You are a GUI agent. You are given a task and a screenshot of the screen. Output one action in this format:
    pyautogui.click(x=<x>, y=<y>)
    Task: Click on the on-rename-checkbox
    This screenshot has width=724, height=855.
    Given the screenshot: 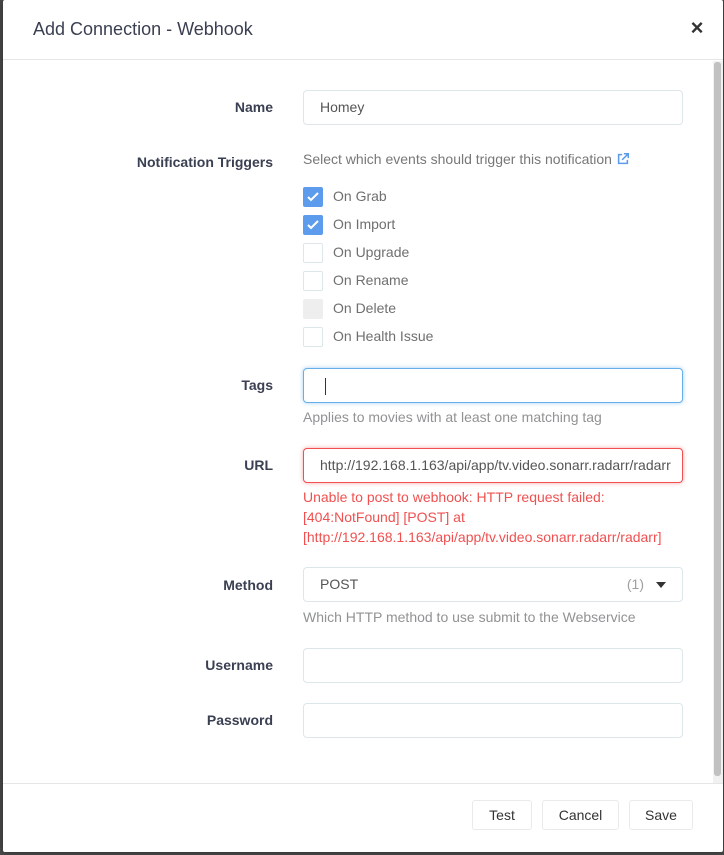 What is the action you would take?
    pyautogui.click(x=313, y=281)
    